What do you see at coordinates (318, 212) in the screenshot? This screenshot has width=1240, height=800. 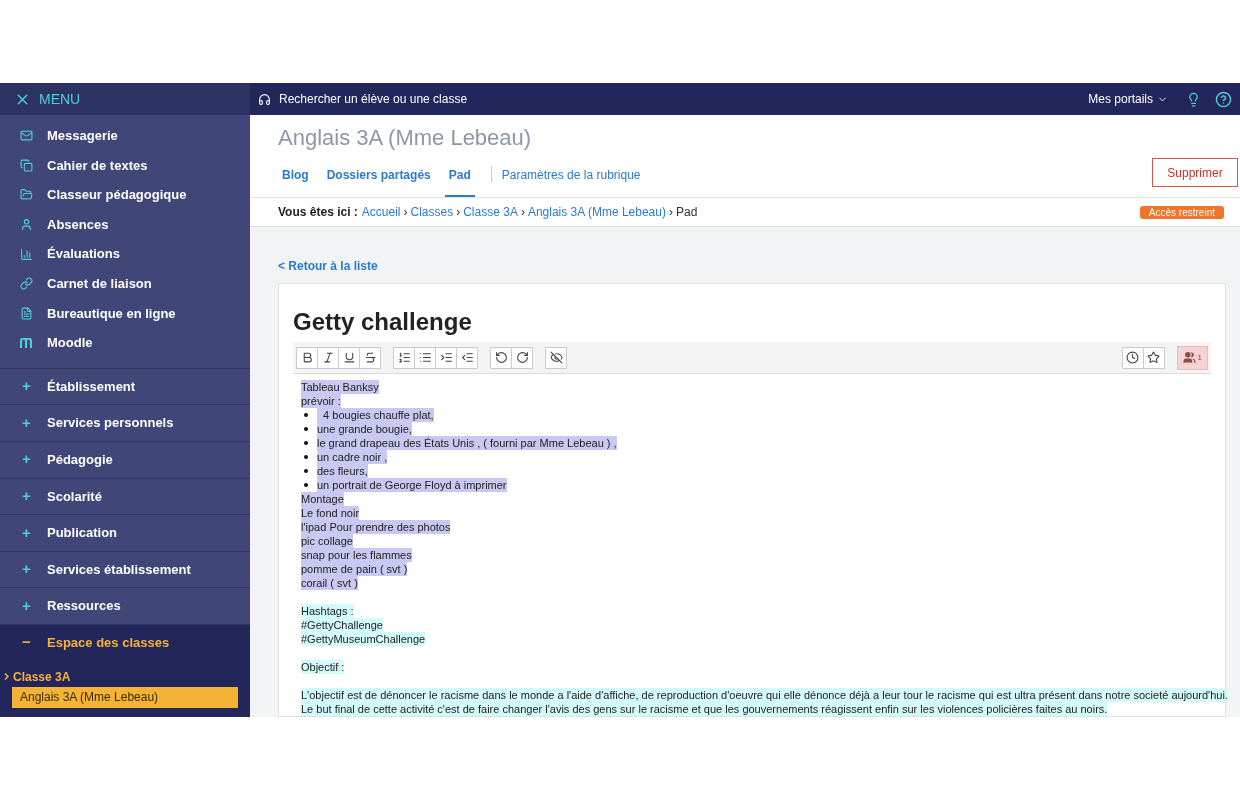 I see `breadcrumb-label: Vous êtes ici :` at bounding box center [318, 212].